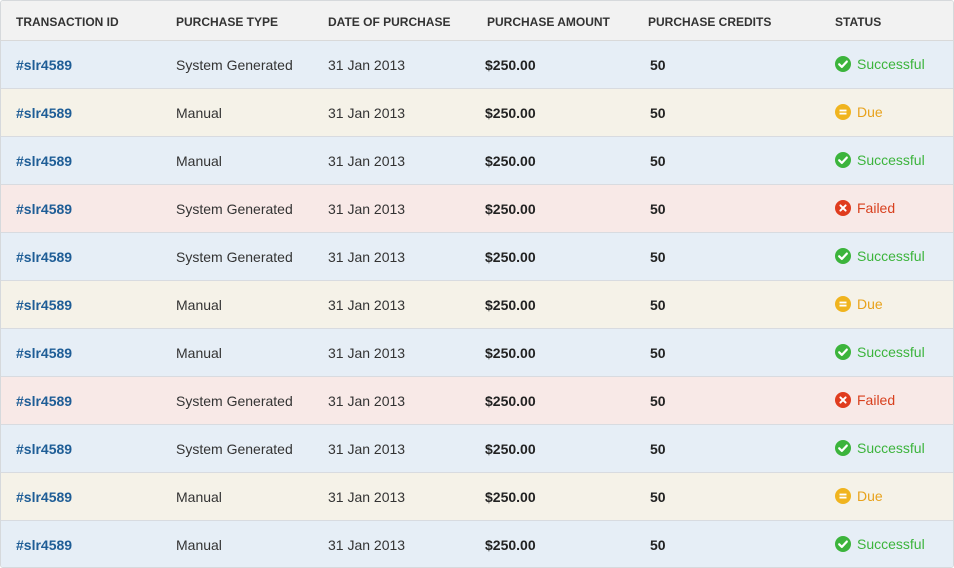 The width and height of the screenshot is (954, 568). What do you see at coordinates (858, 21) in the screenshot?
I see `column-header-status: STATUS` at bounding box center [858, 21].